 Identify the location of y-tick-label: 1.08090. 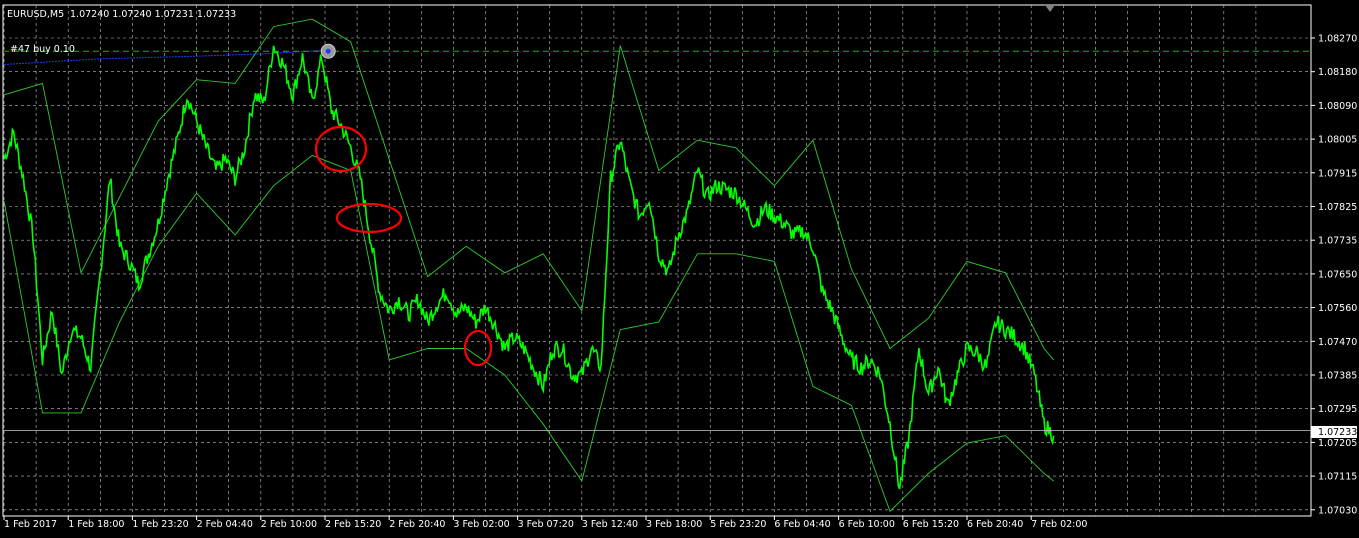
(1337, 106).